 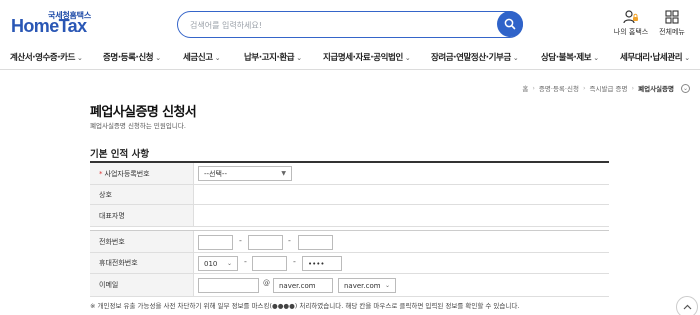 What do you see at coordinates (651, 58) in the screenshot?
I see `nav-item-label: 세무대리·납세관리` at bounding box center [651, 58].